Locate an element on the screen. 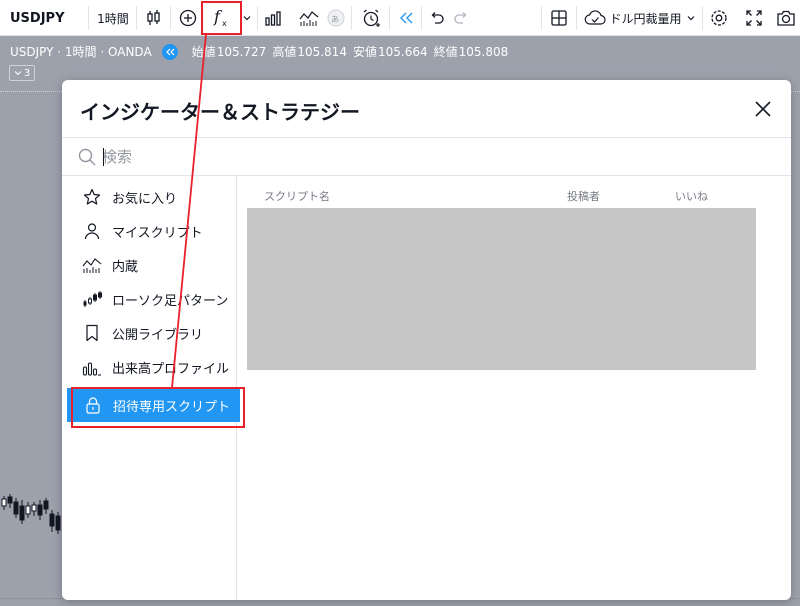 This screenshot has height=606, width=800. snapshot-button is located at coordinates (786, 18).